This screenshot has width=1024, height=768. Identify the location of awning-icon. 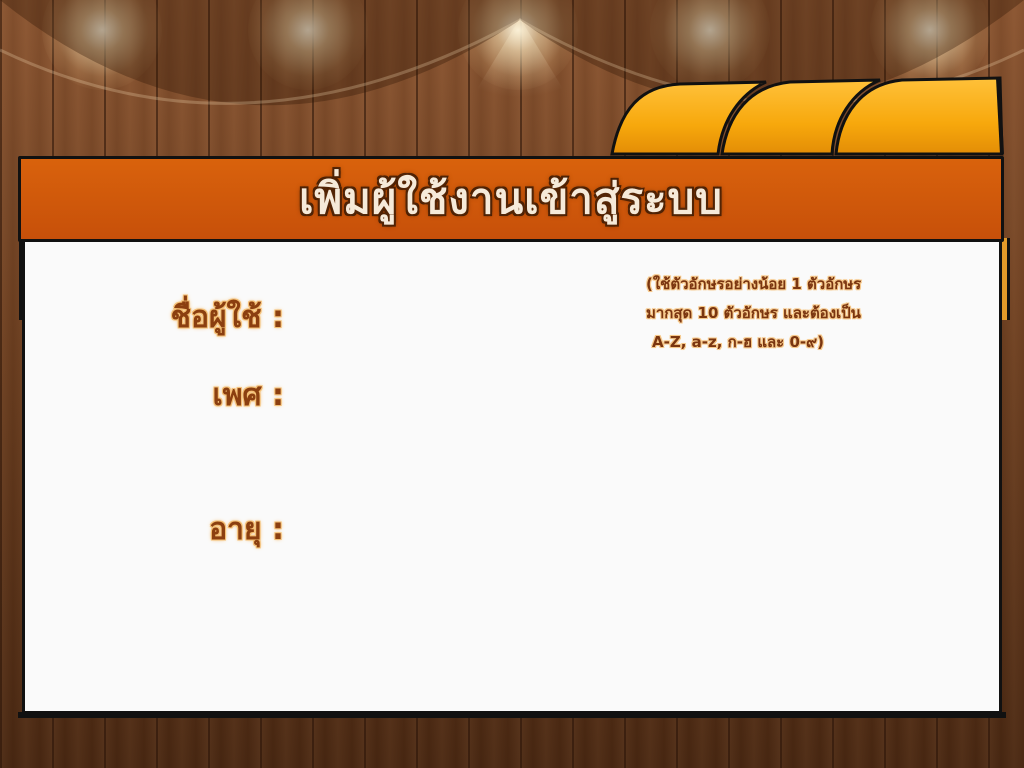
(807, 116).